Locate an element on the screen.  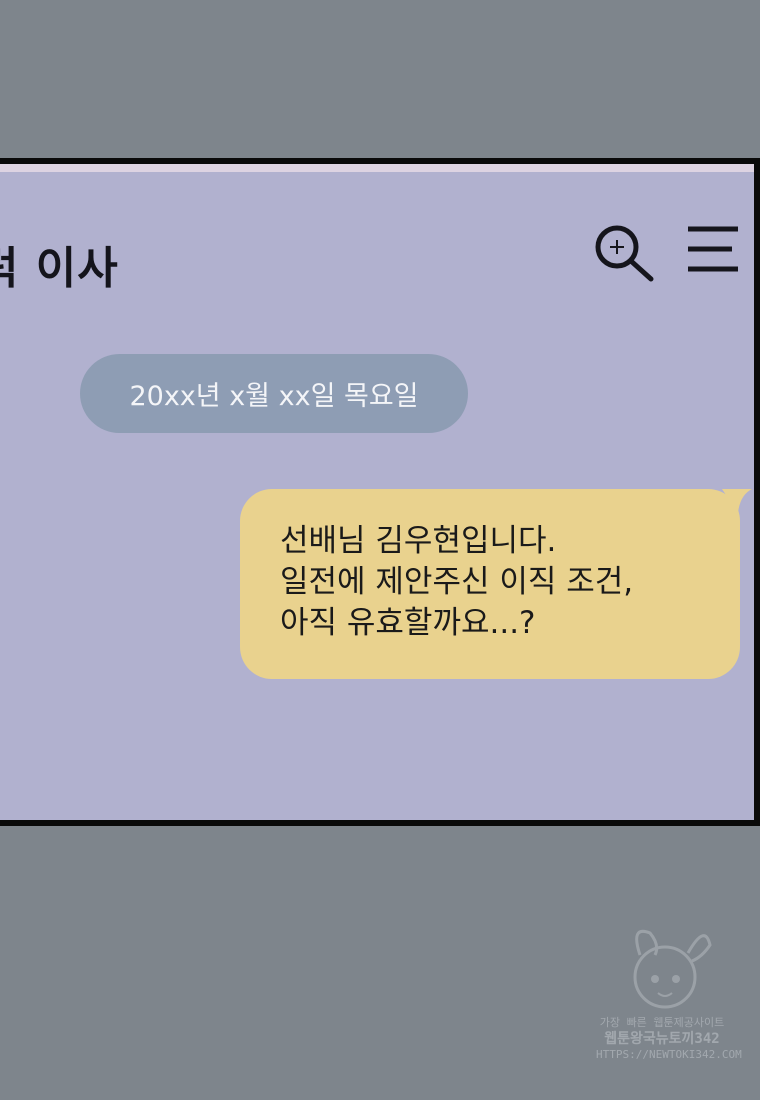
menu-button is located at coordinates (713, 250).